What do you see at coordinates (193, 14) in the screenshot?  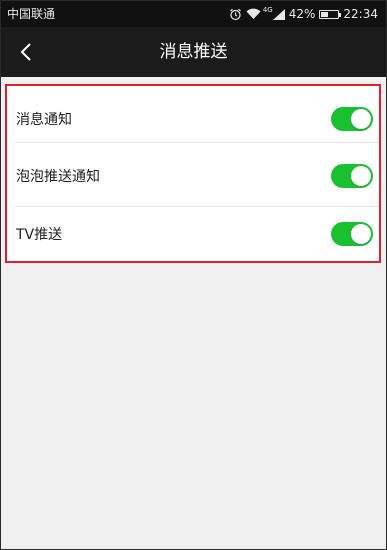 I see `status-bar: 中国联通 4G 42% 22:34` at bounding box center [193, 14].